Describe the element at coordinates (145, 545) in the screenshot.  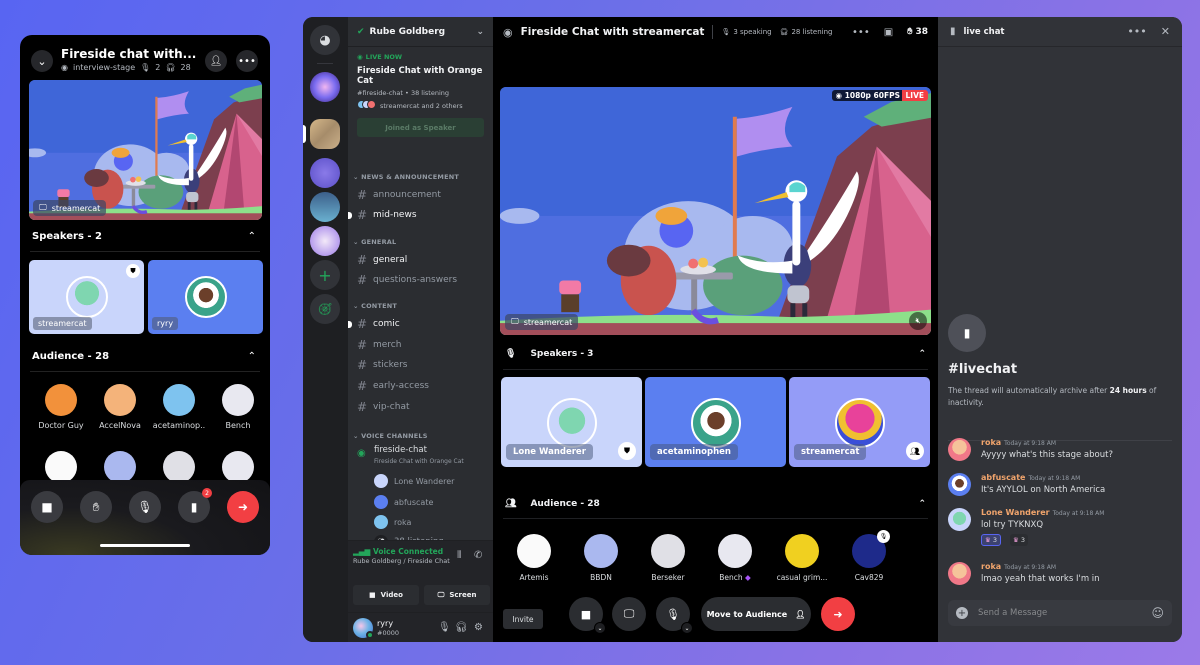
I see `home-indicator` at that location.